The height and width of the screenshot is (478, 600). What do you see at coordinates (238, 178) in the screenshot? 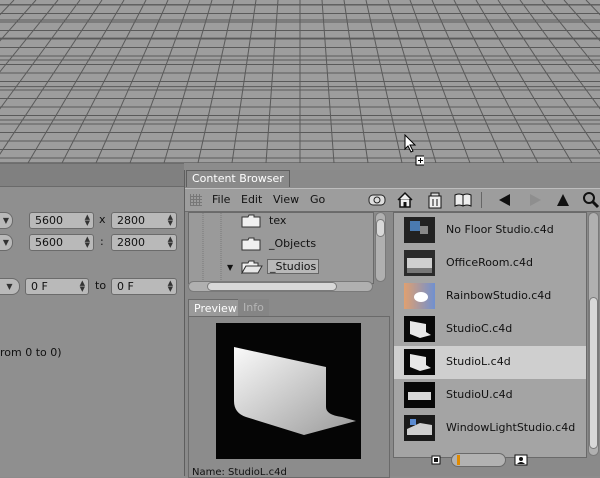
I see `tab-content-browser: Content Browser` at bounding box center [238, 178].